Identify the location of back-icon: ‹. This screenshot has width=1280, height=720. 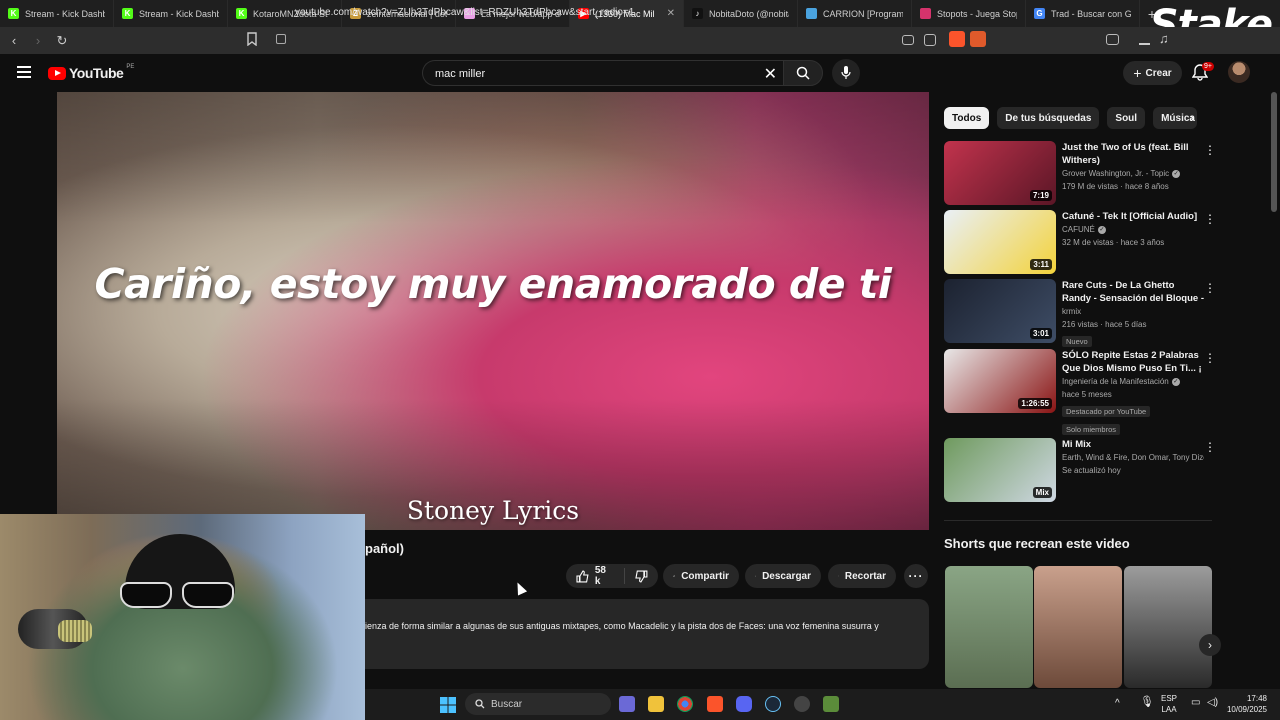
(14, 41).